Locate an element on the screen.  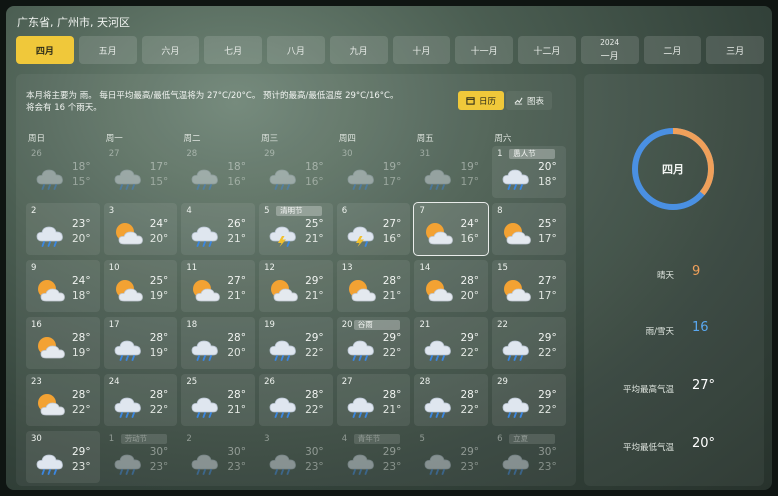
stat-row: 平均最低气温 20° is located at coordinates (674, 446).